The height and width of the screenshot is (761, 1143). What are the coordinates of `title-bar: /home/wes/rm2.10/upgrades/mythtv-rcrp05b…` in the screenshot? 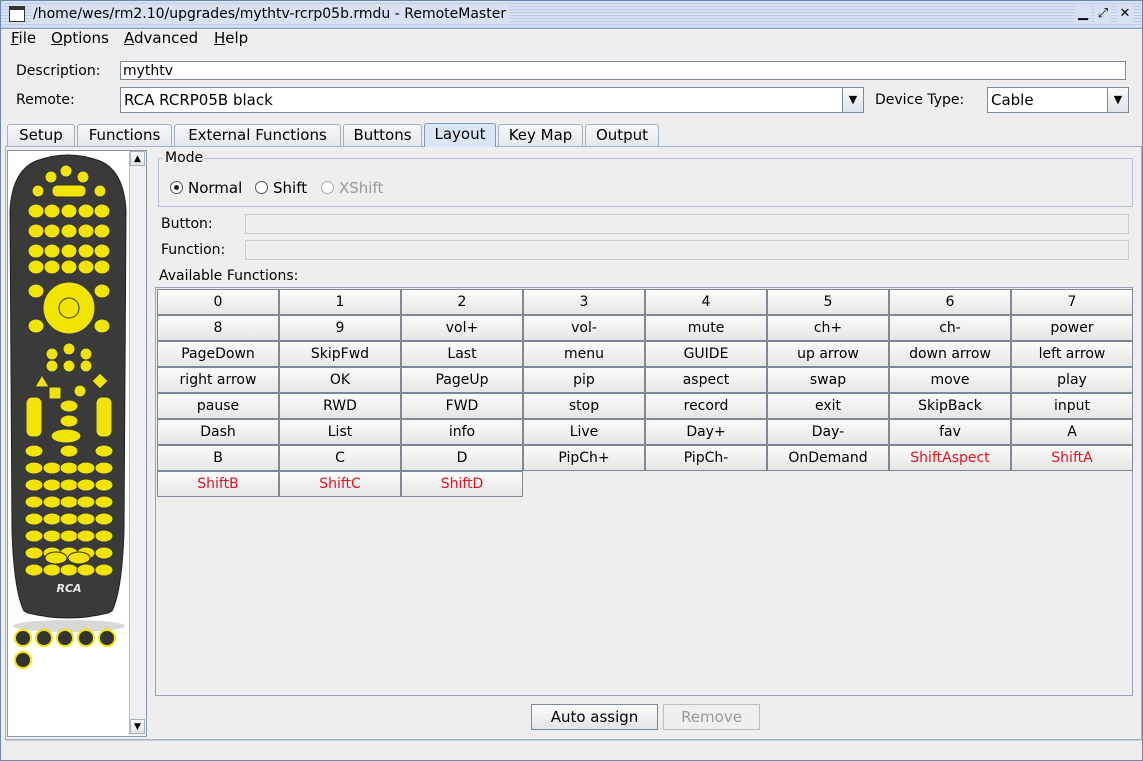 It's located at (571, 15).